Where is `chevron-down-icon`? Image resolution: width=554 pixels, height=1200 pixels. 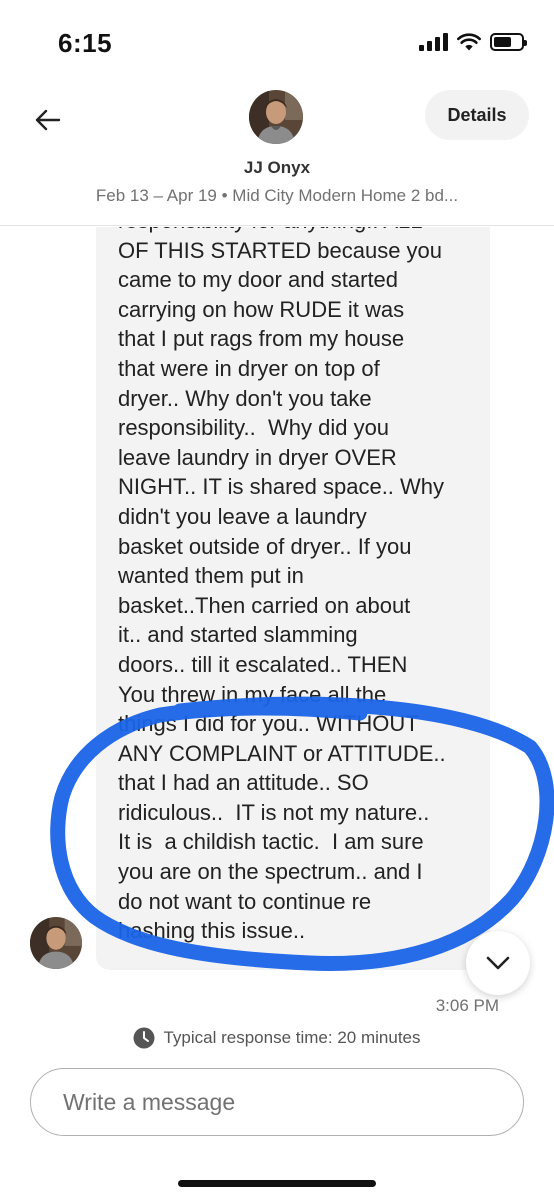
chevron-down-icon is located at coordinates (498, 963).